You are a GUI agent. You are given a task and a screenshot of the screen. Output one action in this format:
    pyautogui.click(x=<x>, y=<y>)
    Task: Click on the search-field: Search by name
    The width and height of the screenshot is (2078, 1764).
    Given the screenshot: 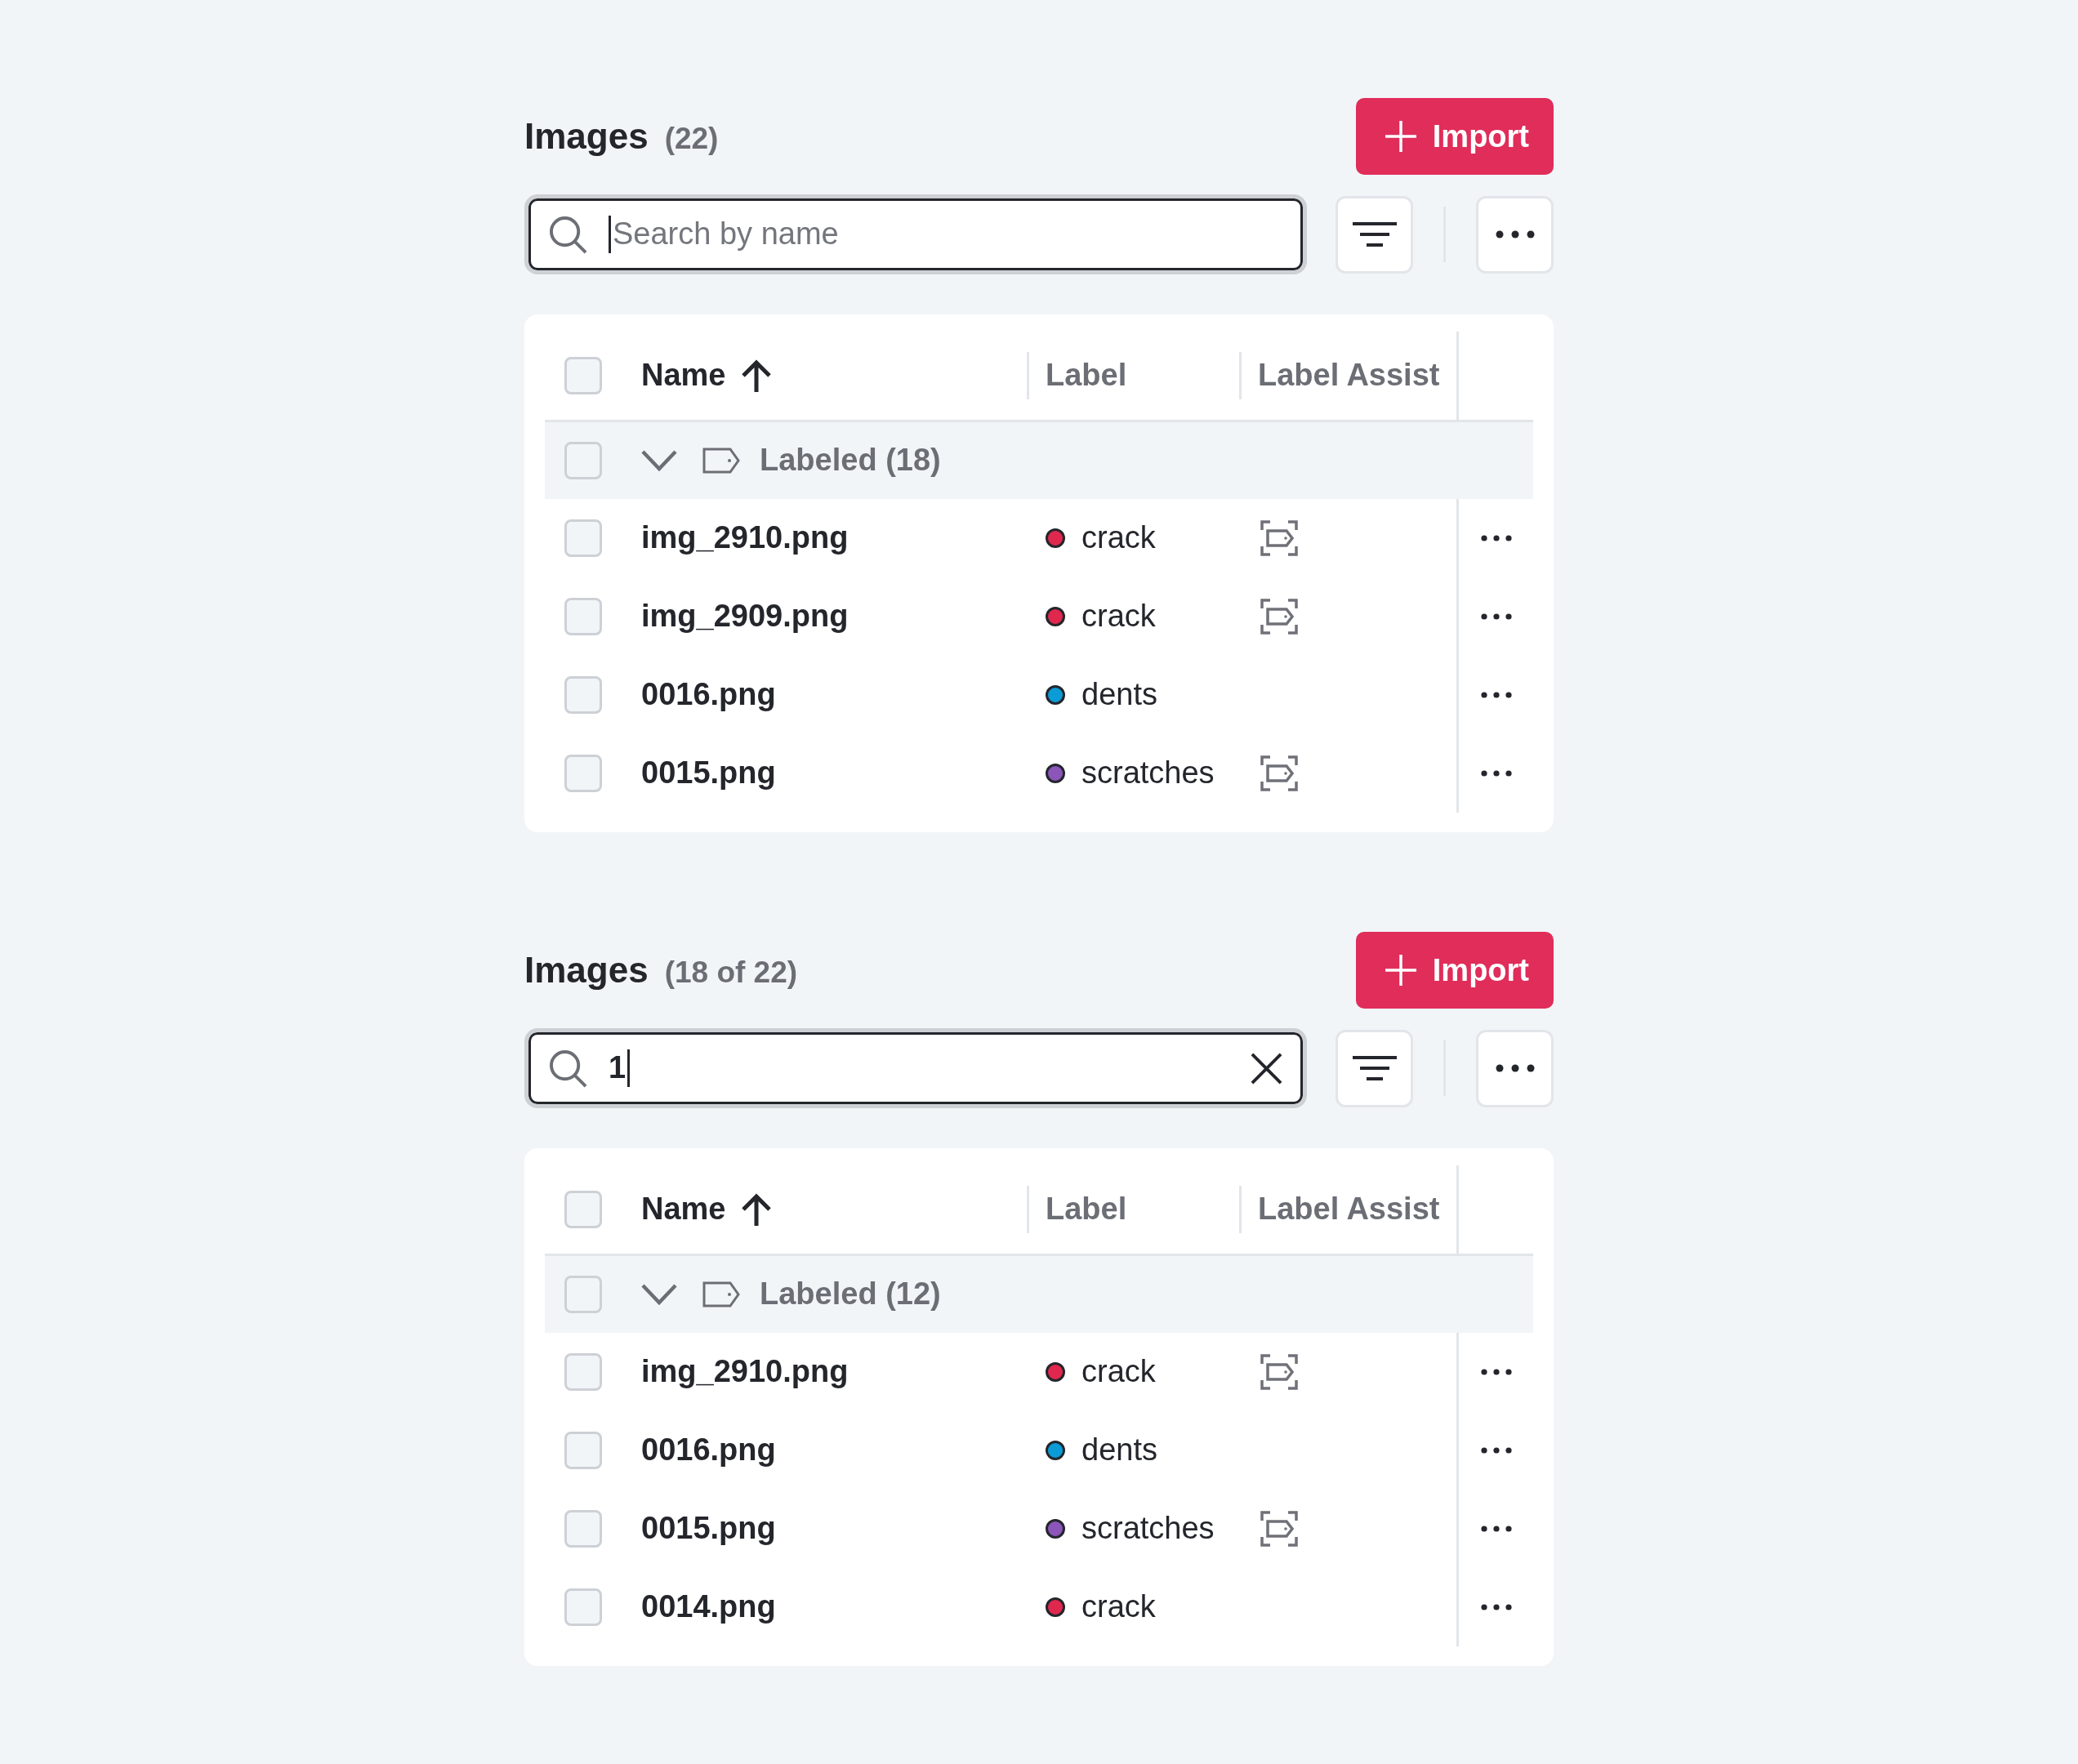 What is the action you would take?
    pyautogui.click(x=915, y=234)
    